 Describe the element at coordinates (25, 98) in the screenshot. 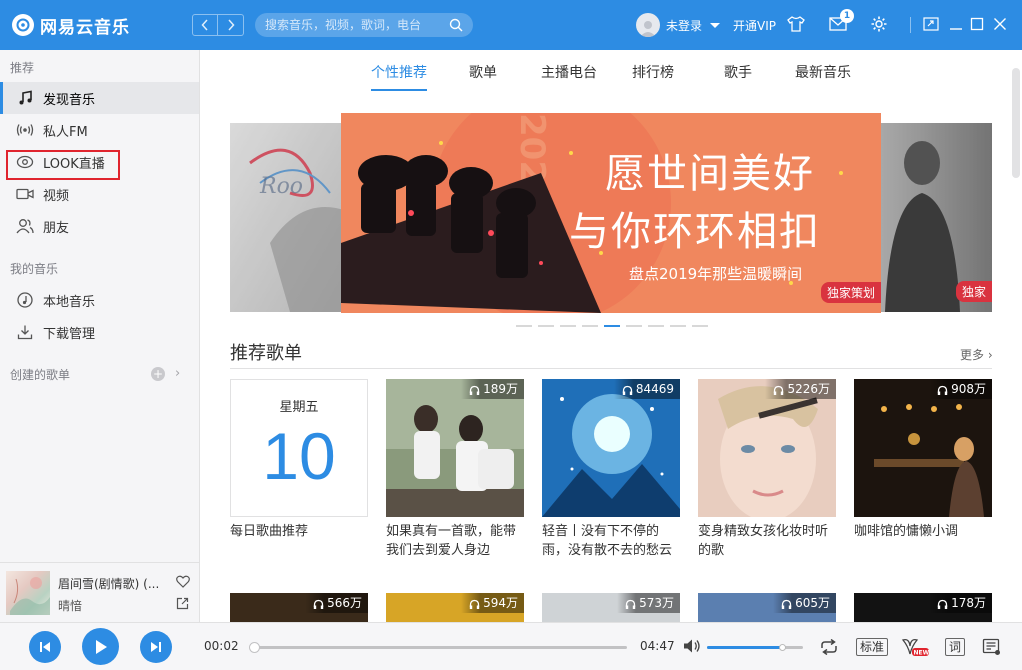

I see `music-note-icon` at that location.